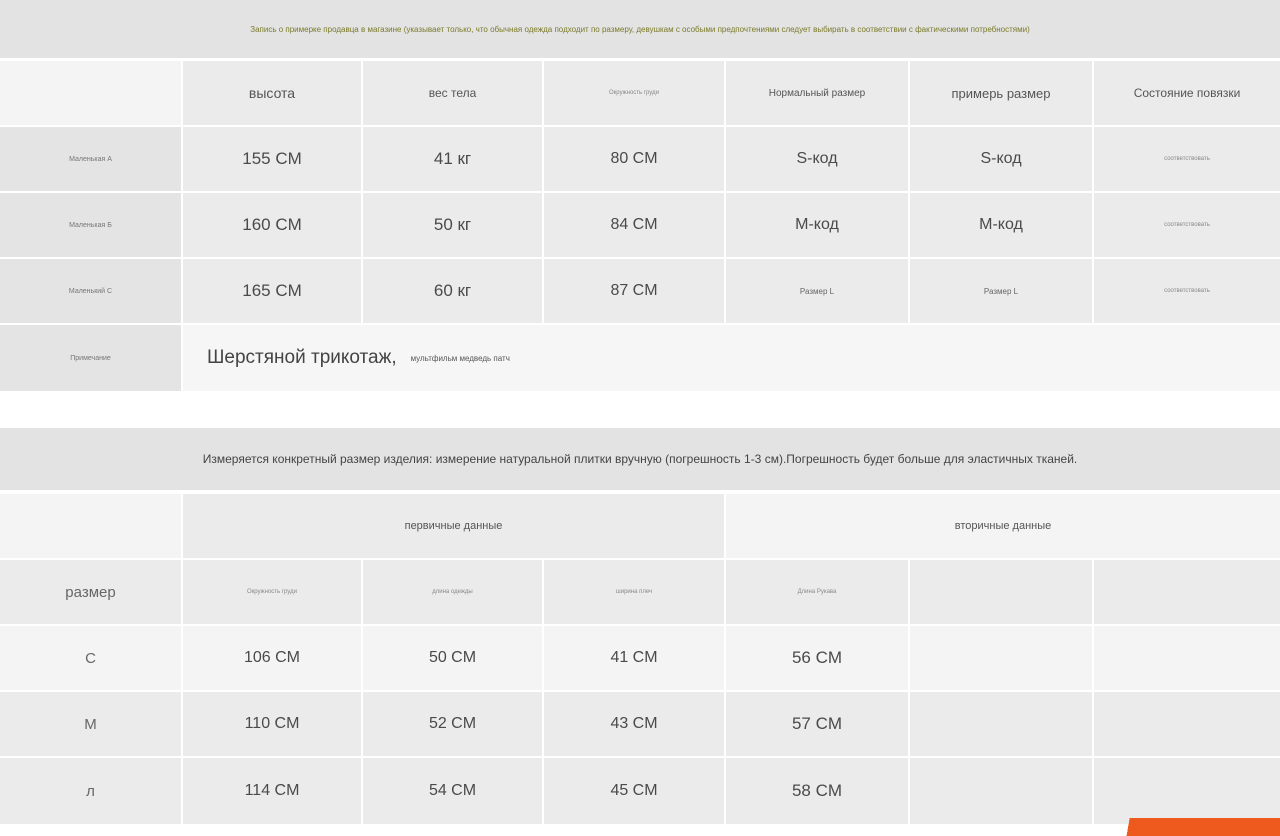 Image resolution: width=1280 pixels, height=836 pixels. I want to click on header-height: высота, so click(272, 93).